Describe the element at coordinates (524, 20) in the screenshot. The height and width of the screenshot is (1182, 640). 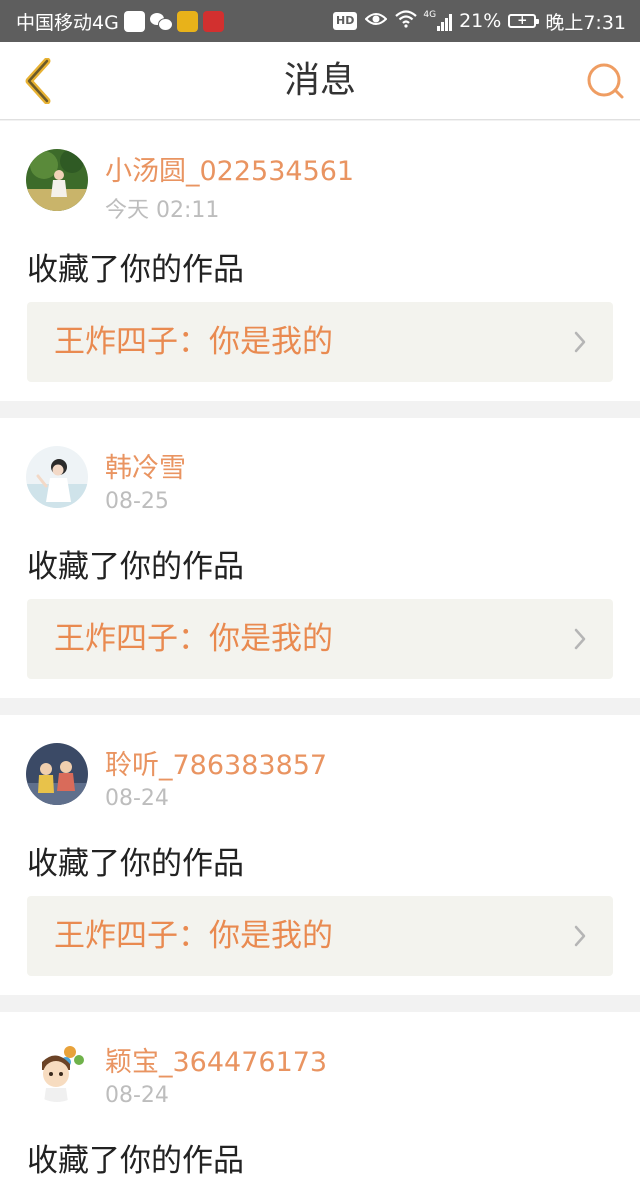
I see `battery-icon: +` at that location.